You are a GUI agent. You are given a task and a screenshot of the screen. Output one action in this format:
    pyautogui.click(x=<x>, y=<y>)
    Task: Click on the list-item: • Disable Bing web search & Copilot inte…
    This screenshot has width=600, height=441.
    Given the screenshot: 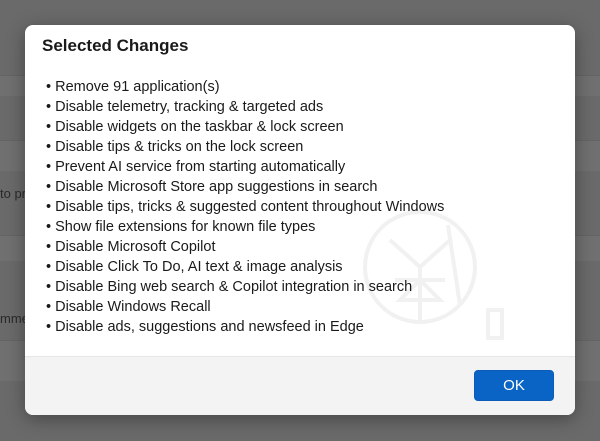 What is the action you would take?
    pyautogui.click(x=229, y=287)
    